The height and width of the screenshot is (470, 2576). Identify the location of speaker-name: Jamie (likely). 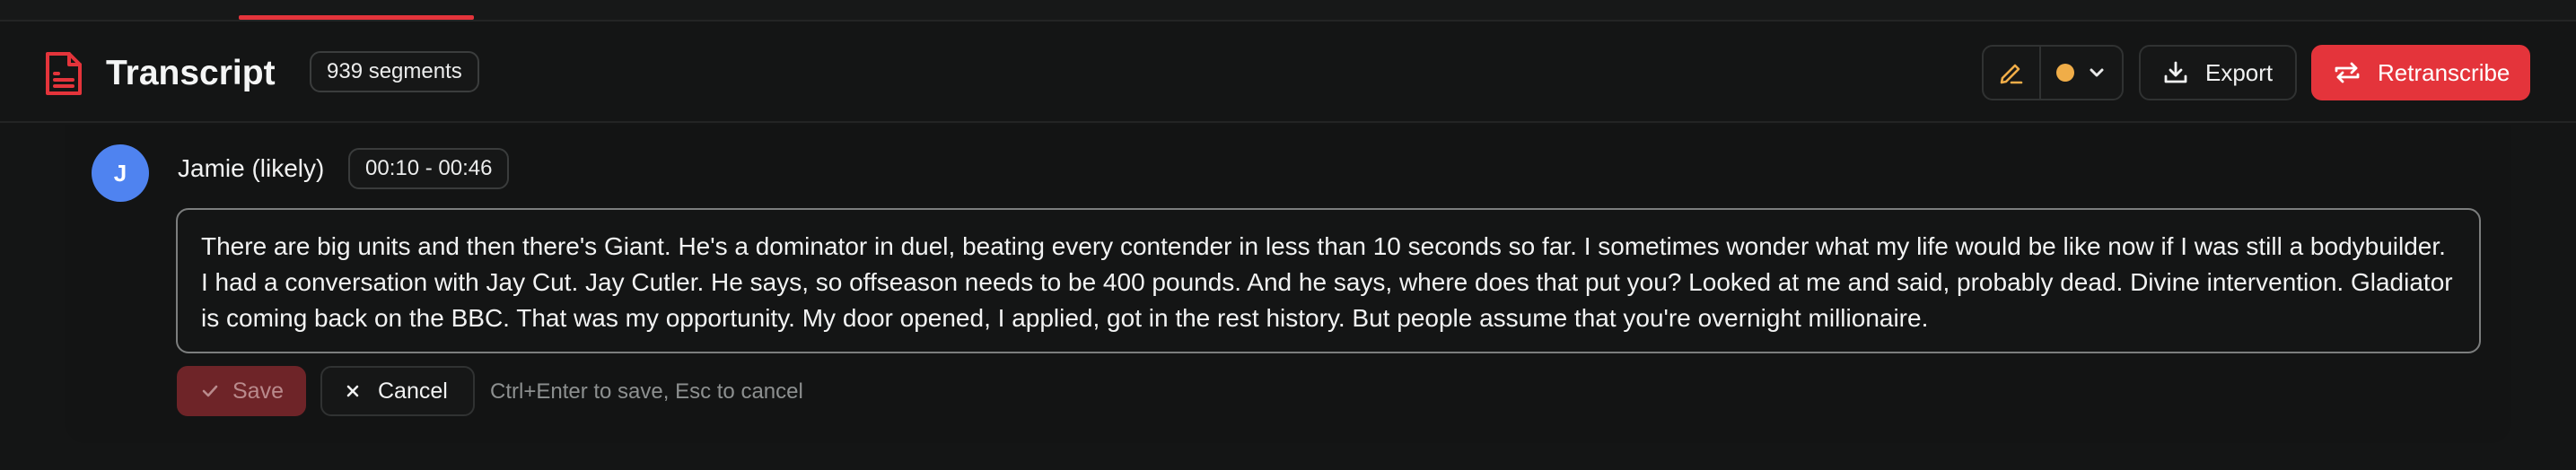
(251, 169).